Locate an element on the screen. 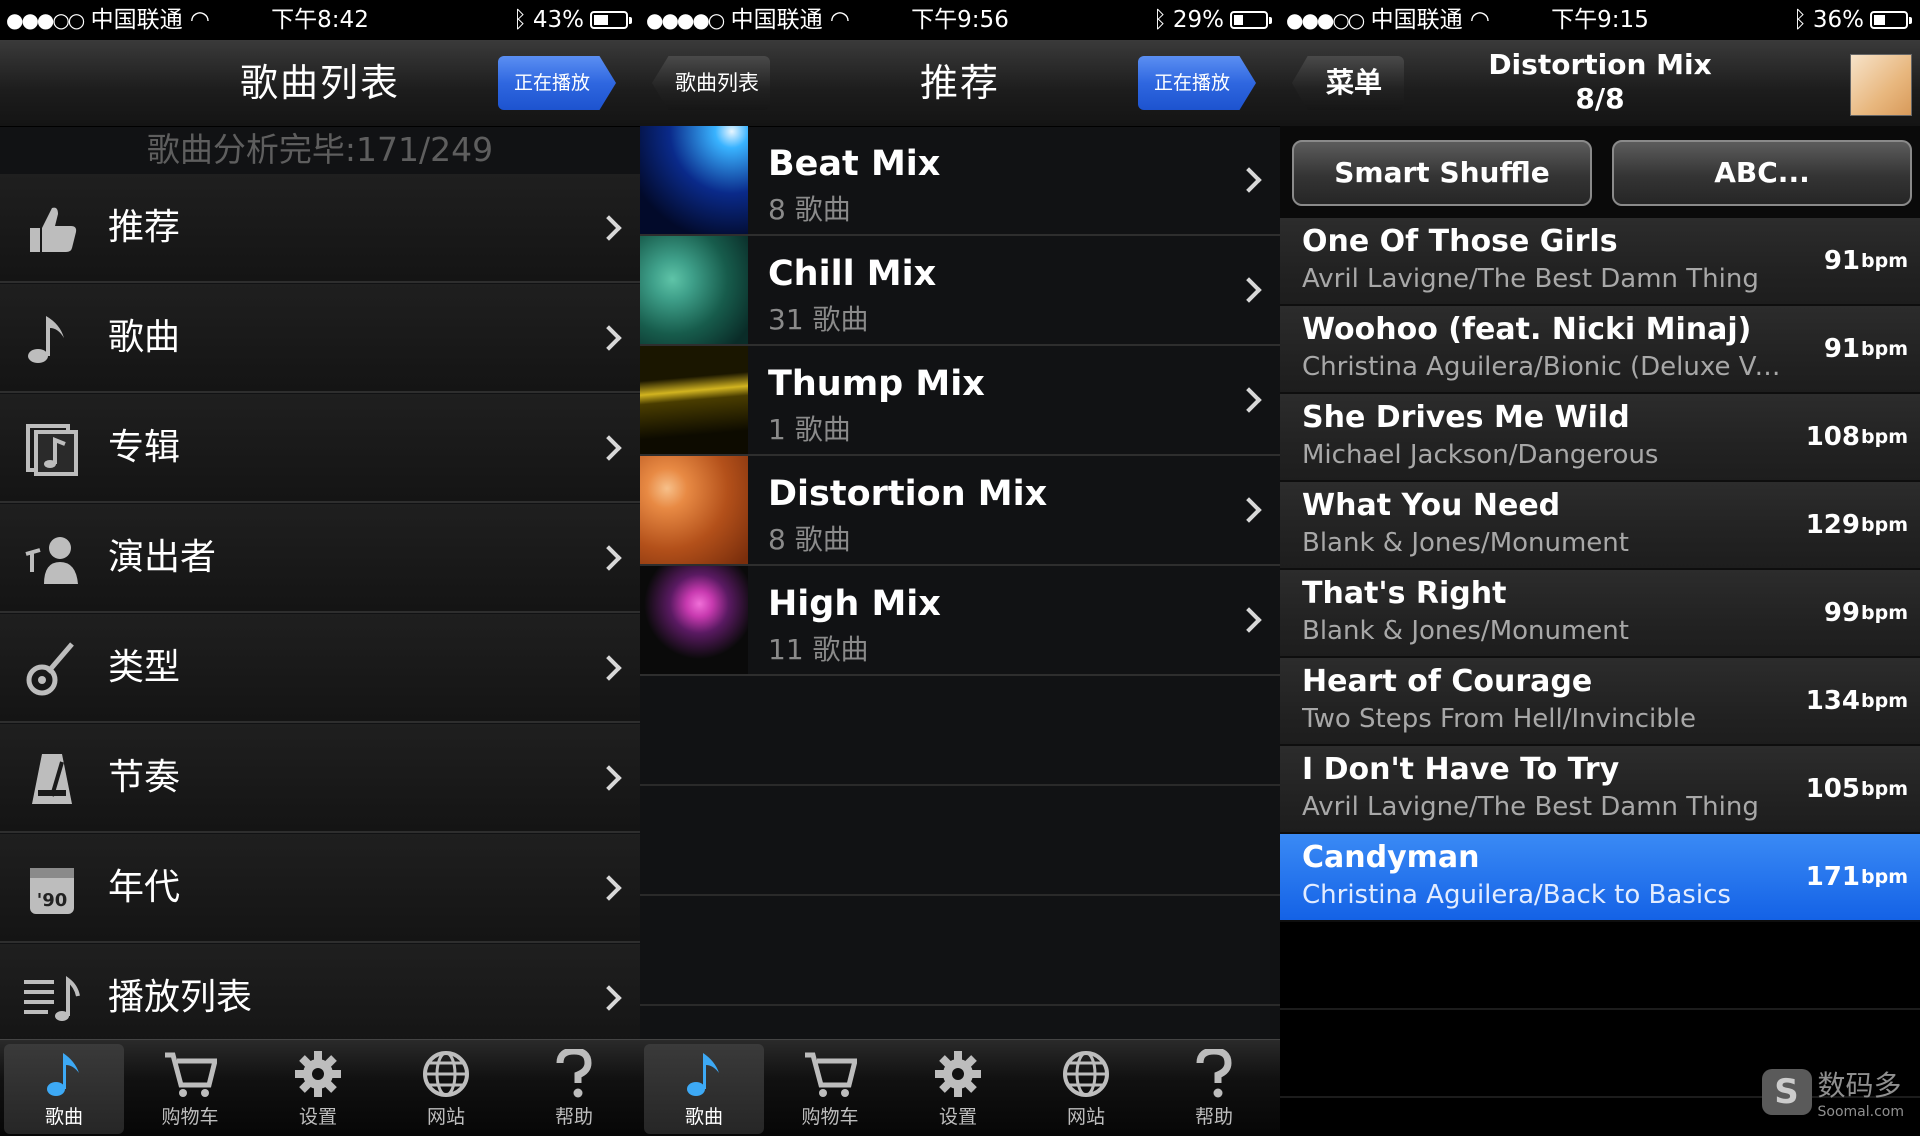 The height and width of the screenshot is (1136, 1920). mix-item-chill: Chill Mix 31 歌曲 is located at coordinates (960, 291).